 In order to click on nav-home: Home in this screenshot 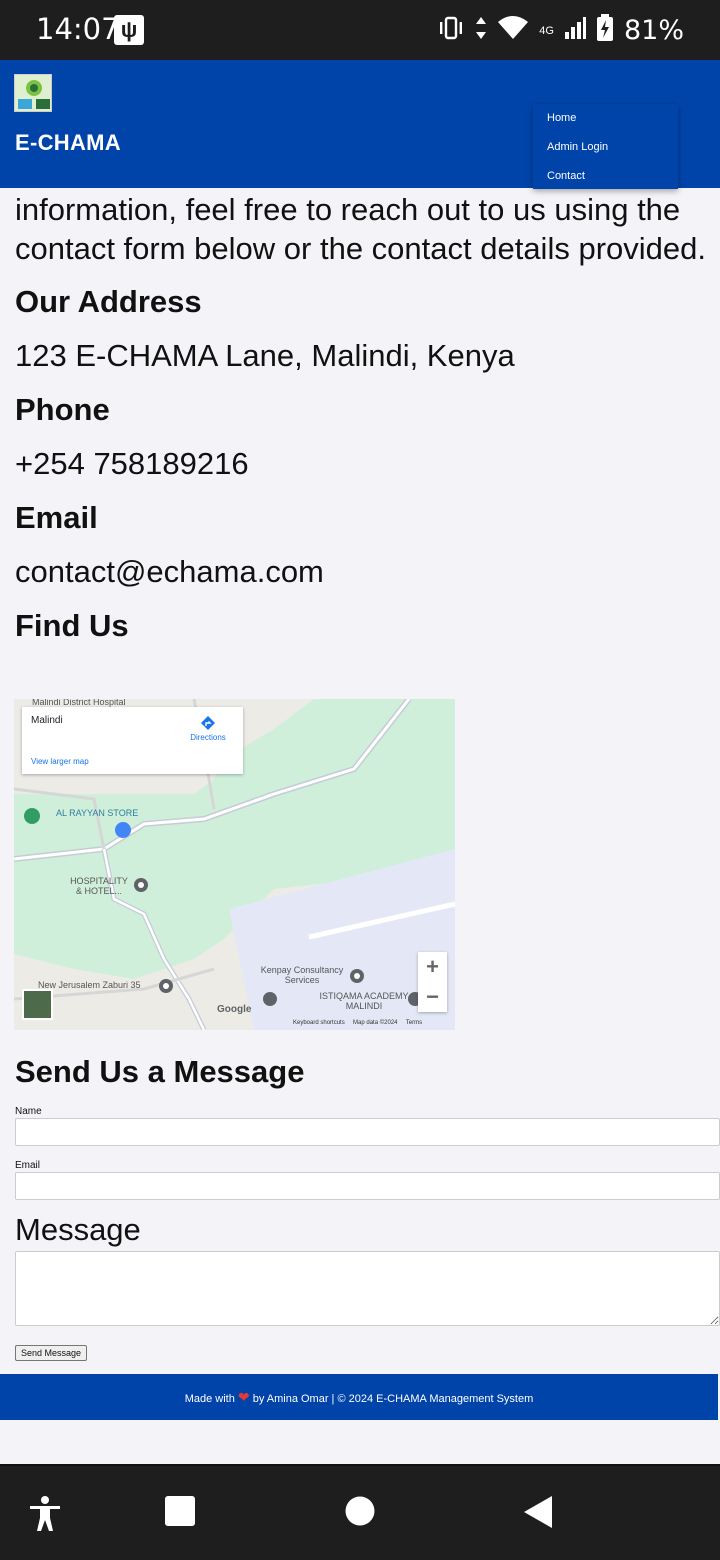, I will do `click(605, 122)`.